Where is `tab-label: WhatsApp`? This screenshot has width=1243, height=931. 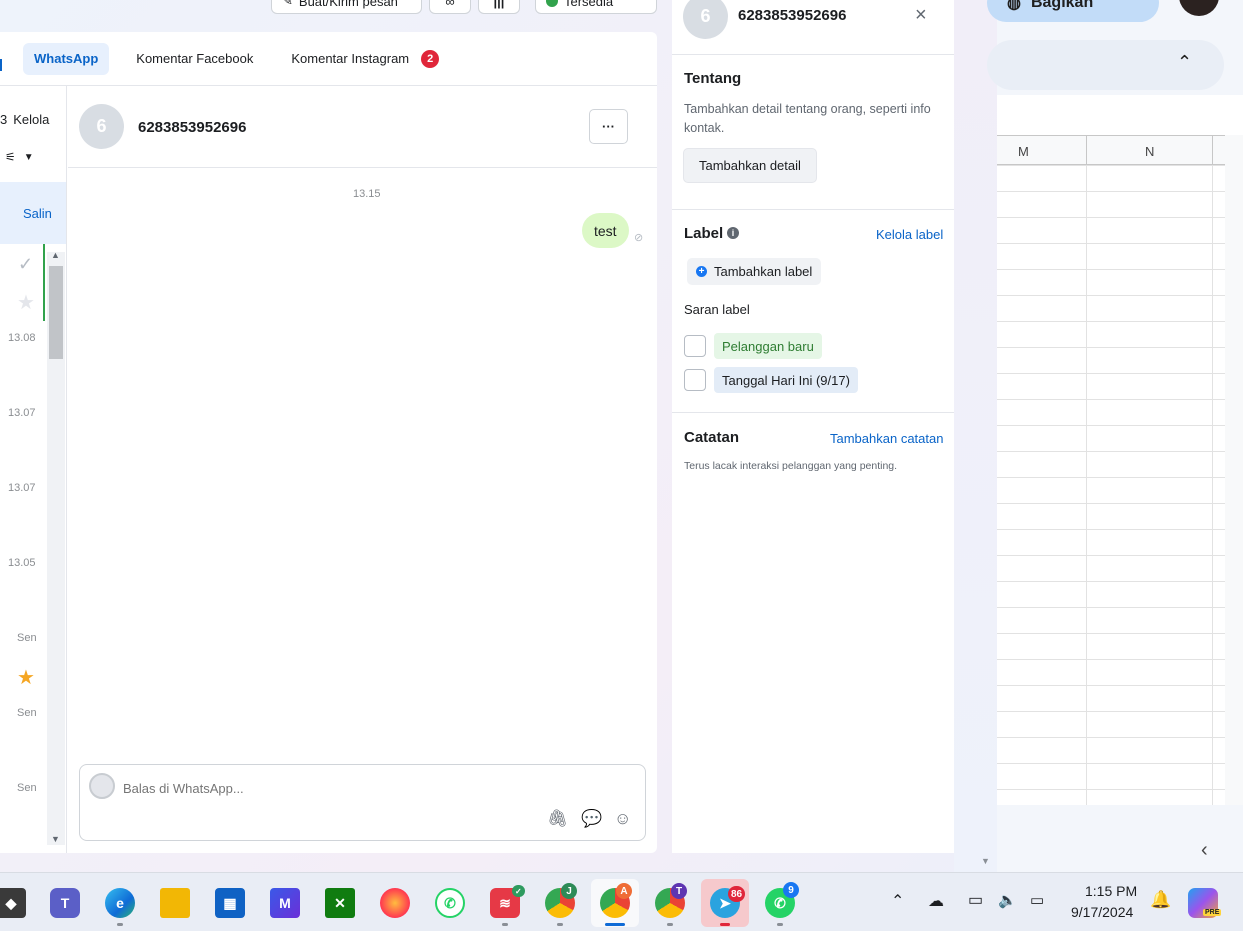 tab-label: WhatsApp is located at coordinates (66, 58).